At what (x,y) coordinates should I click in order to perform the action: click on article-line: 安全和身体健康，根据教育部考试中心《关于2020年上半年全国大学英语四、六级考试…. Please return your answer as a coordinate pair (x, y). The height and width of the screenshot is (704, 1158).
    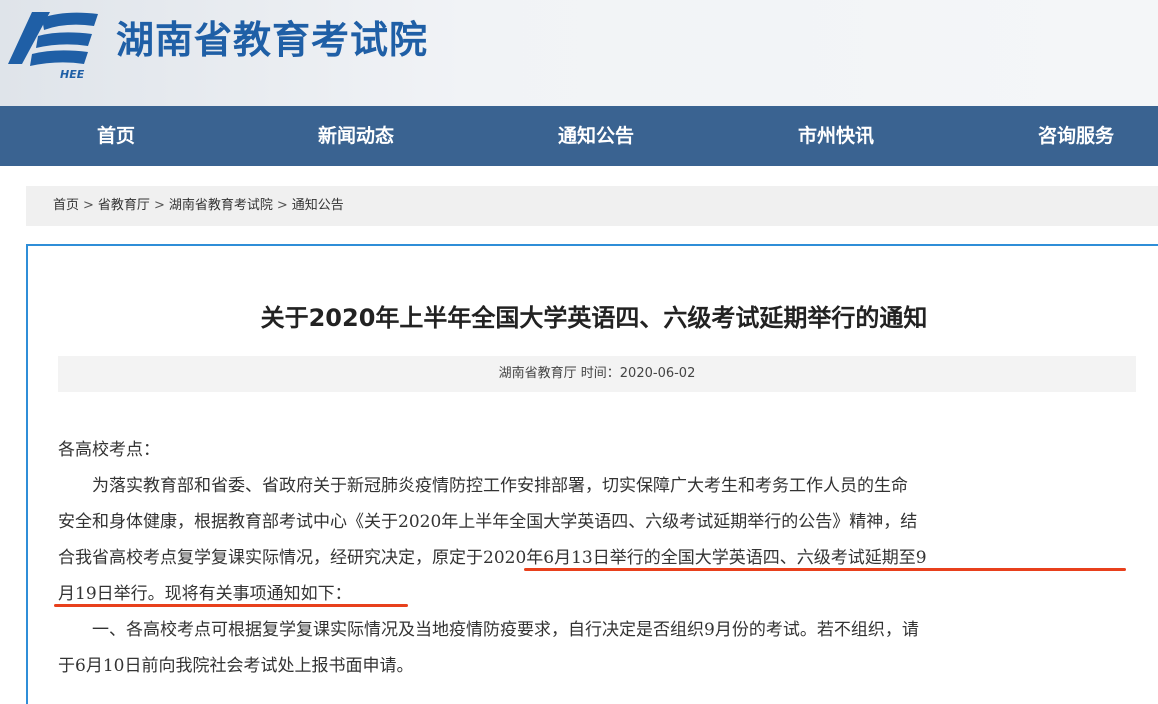
    Looking at the image, I should click on (488, 522).